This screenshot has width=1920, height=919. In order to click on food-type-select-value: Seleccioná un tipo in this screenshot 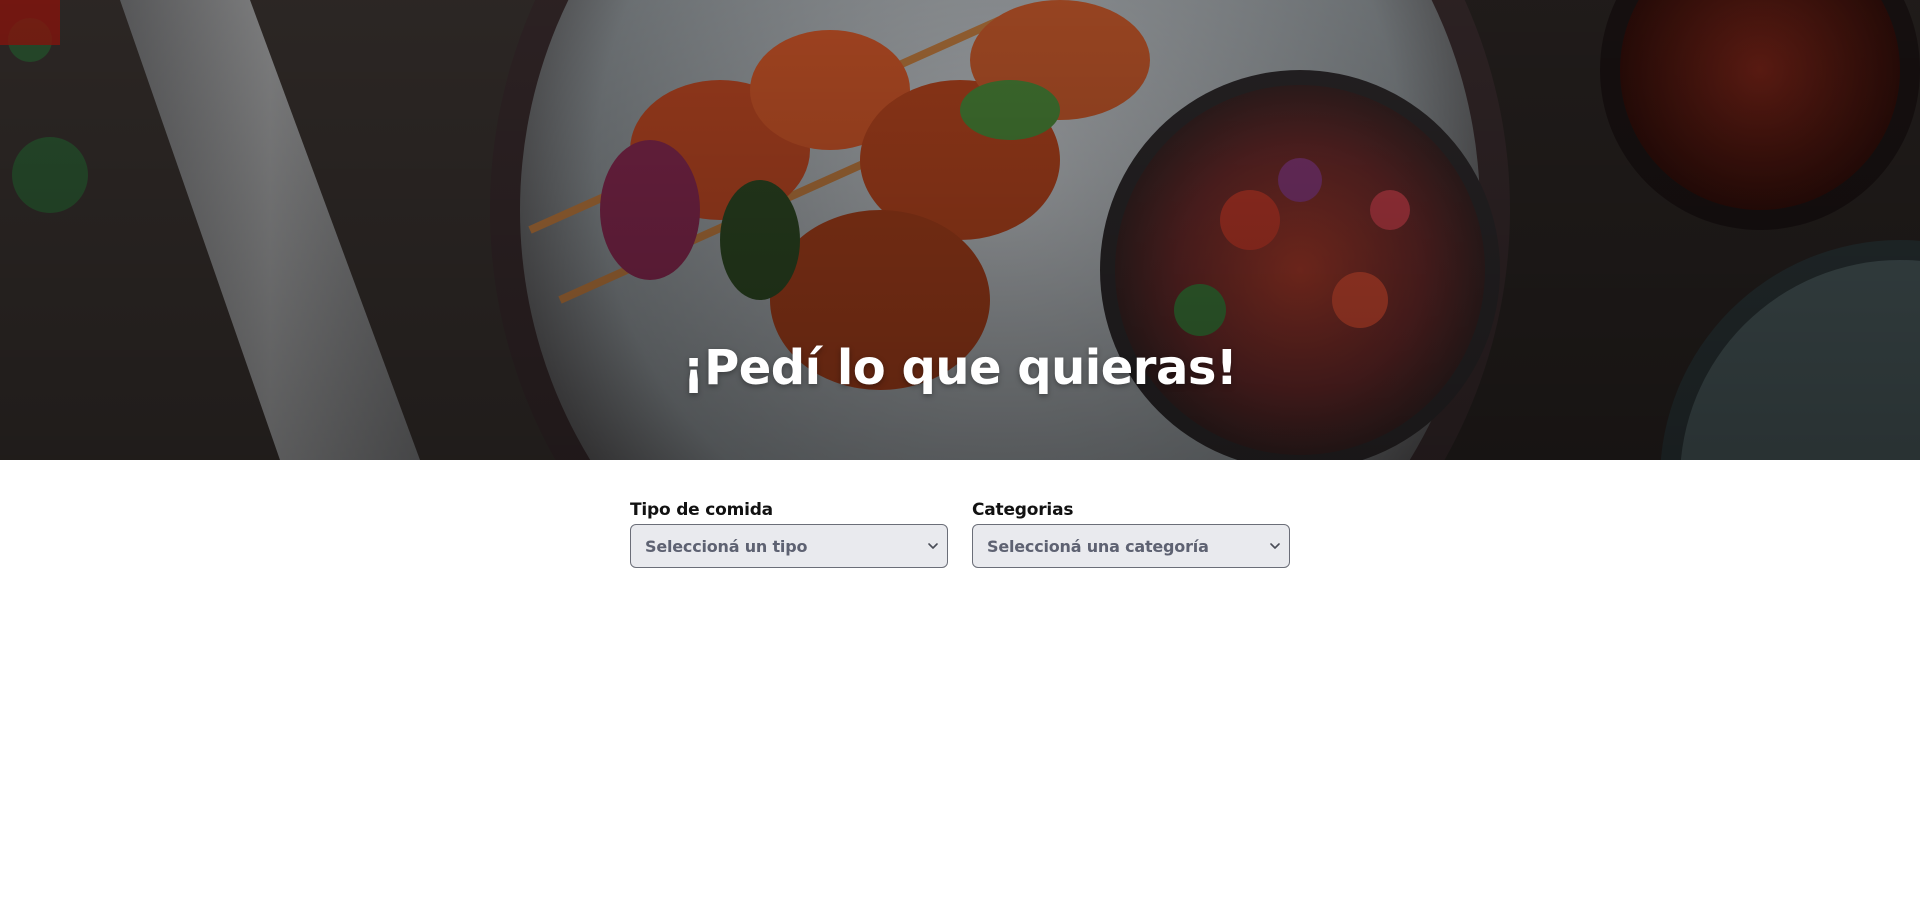, I will do `click(726, 546)`.